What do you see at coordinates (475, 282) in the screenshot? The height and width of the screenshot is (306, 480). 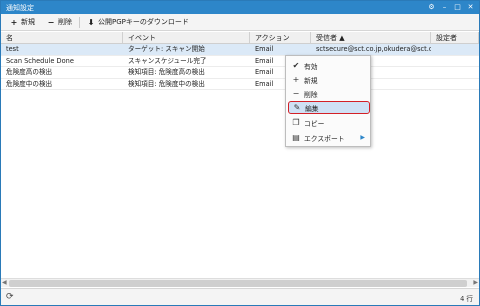 I see `scroll-right-icon: ▶` at bounding box center [475, 282].